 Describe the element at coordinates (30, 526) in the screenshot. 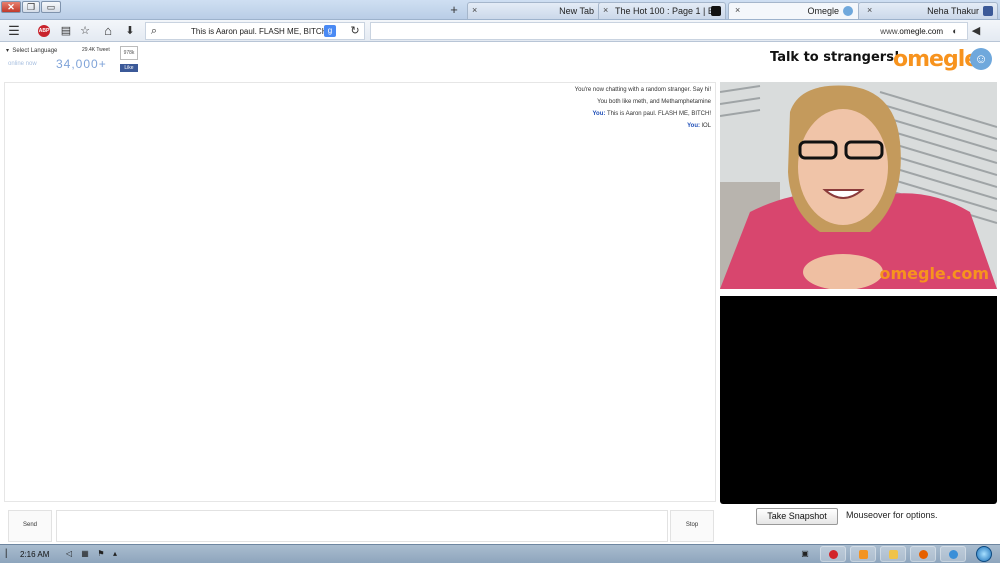

I see `send-button: Send` at that location.